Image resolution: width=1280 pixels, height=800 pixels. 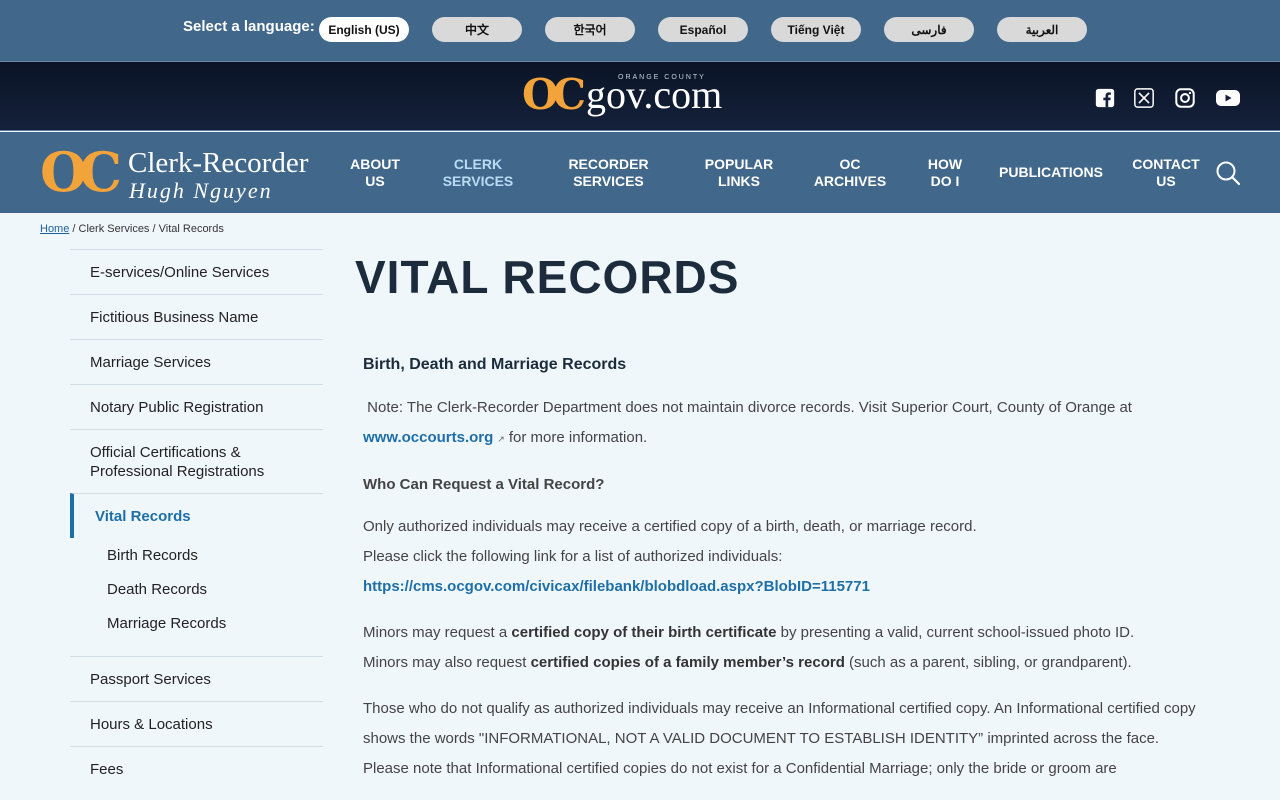 I want to click on nav-clerk-services: Clerk Services, so click(x=478, y=173).